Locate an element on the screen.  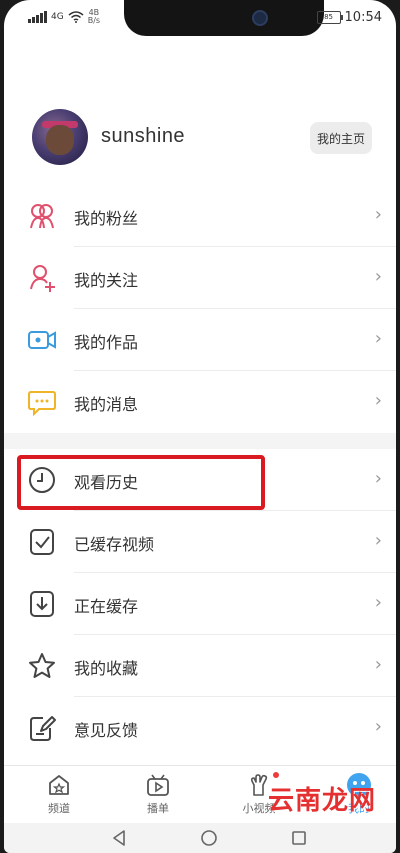
cached-check-icon is located at coordinates (42, 542).